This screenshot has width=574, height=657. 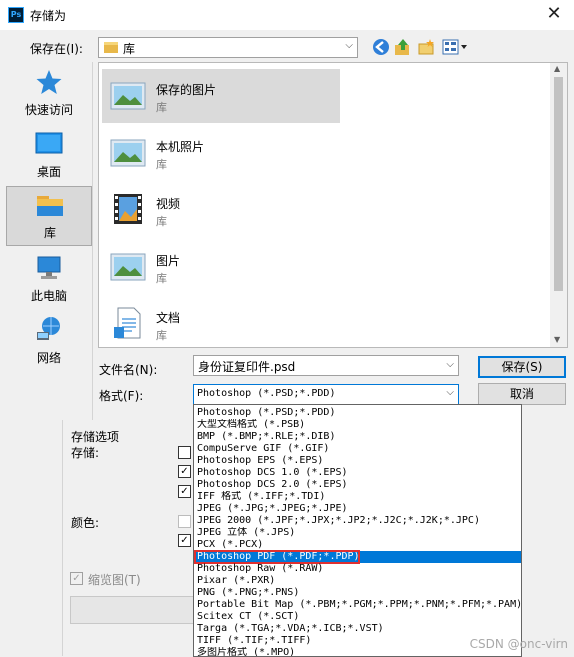 What do you see at coordinates (95, 437) in the screenshot?
I see `save-options-title: 存储选项` at bounding box center [95, 437].